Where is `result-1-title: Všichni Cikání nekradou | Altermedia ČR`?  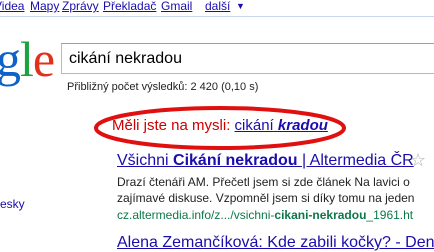
result-1-title: Všichni Cikání nekradou | Altermedia ČR is located at coordinates (265, 161).